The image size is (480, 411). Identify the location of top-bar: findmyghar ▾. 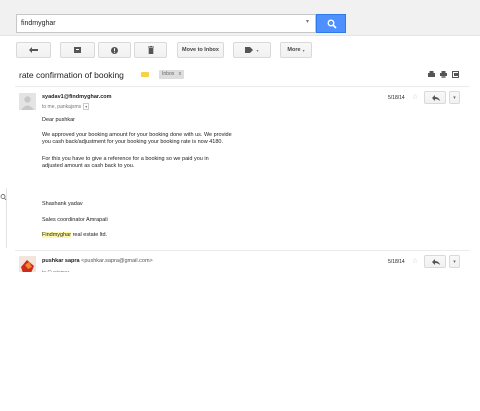
(240, 18).